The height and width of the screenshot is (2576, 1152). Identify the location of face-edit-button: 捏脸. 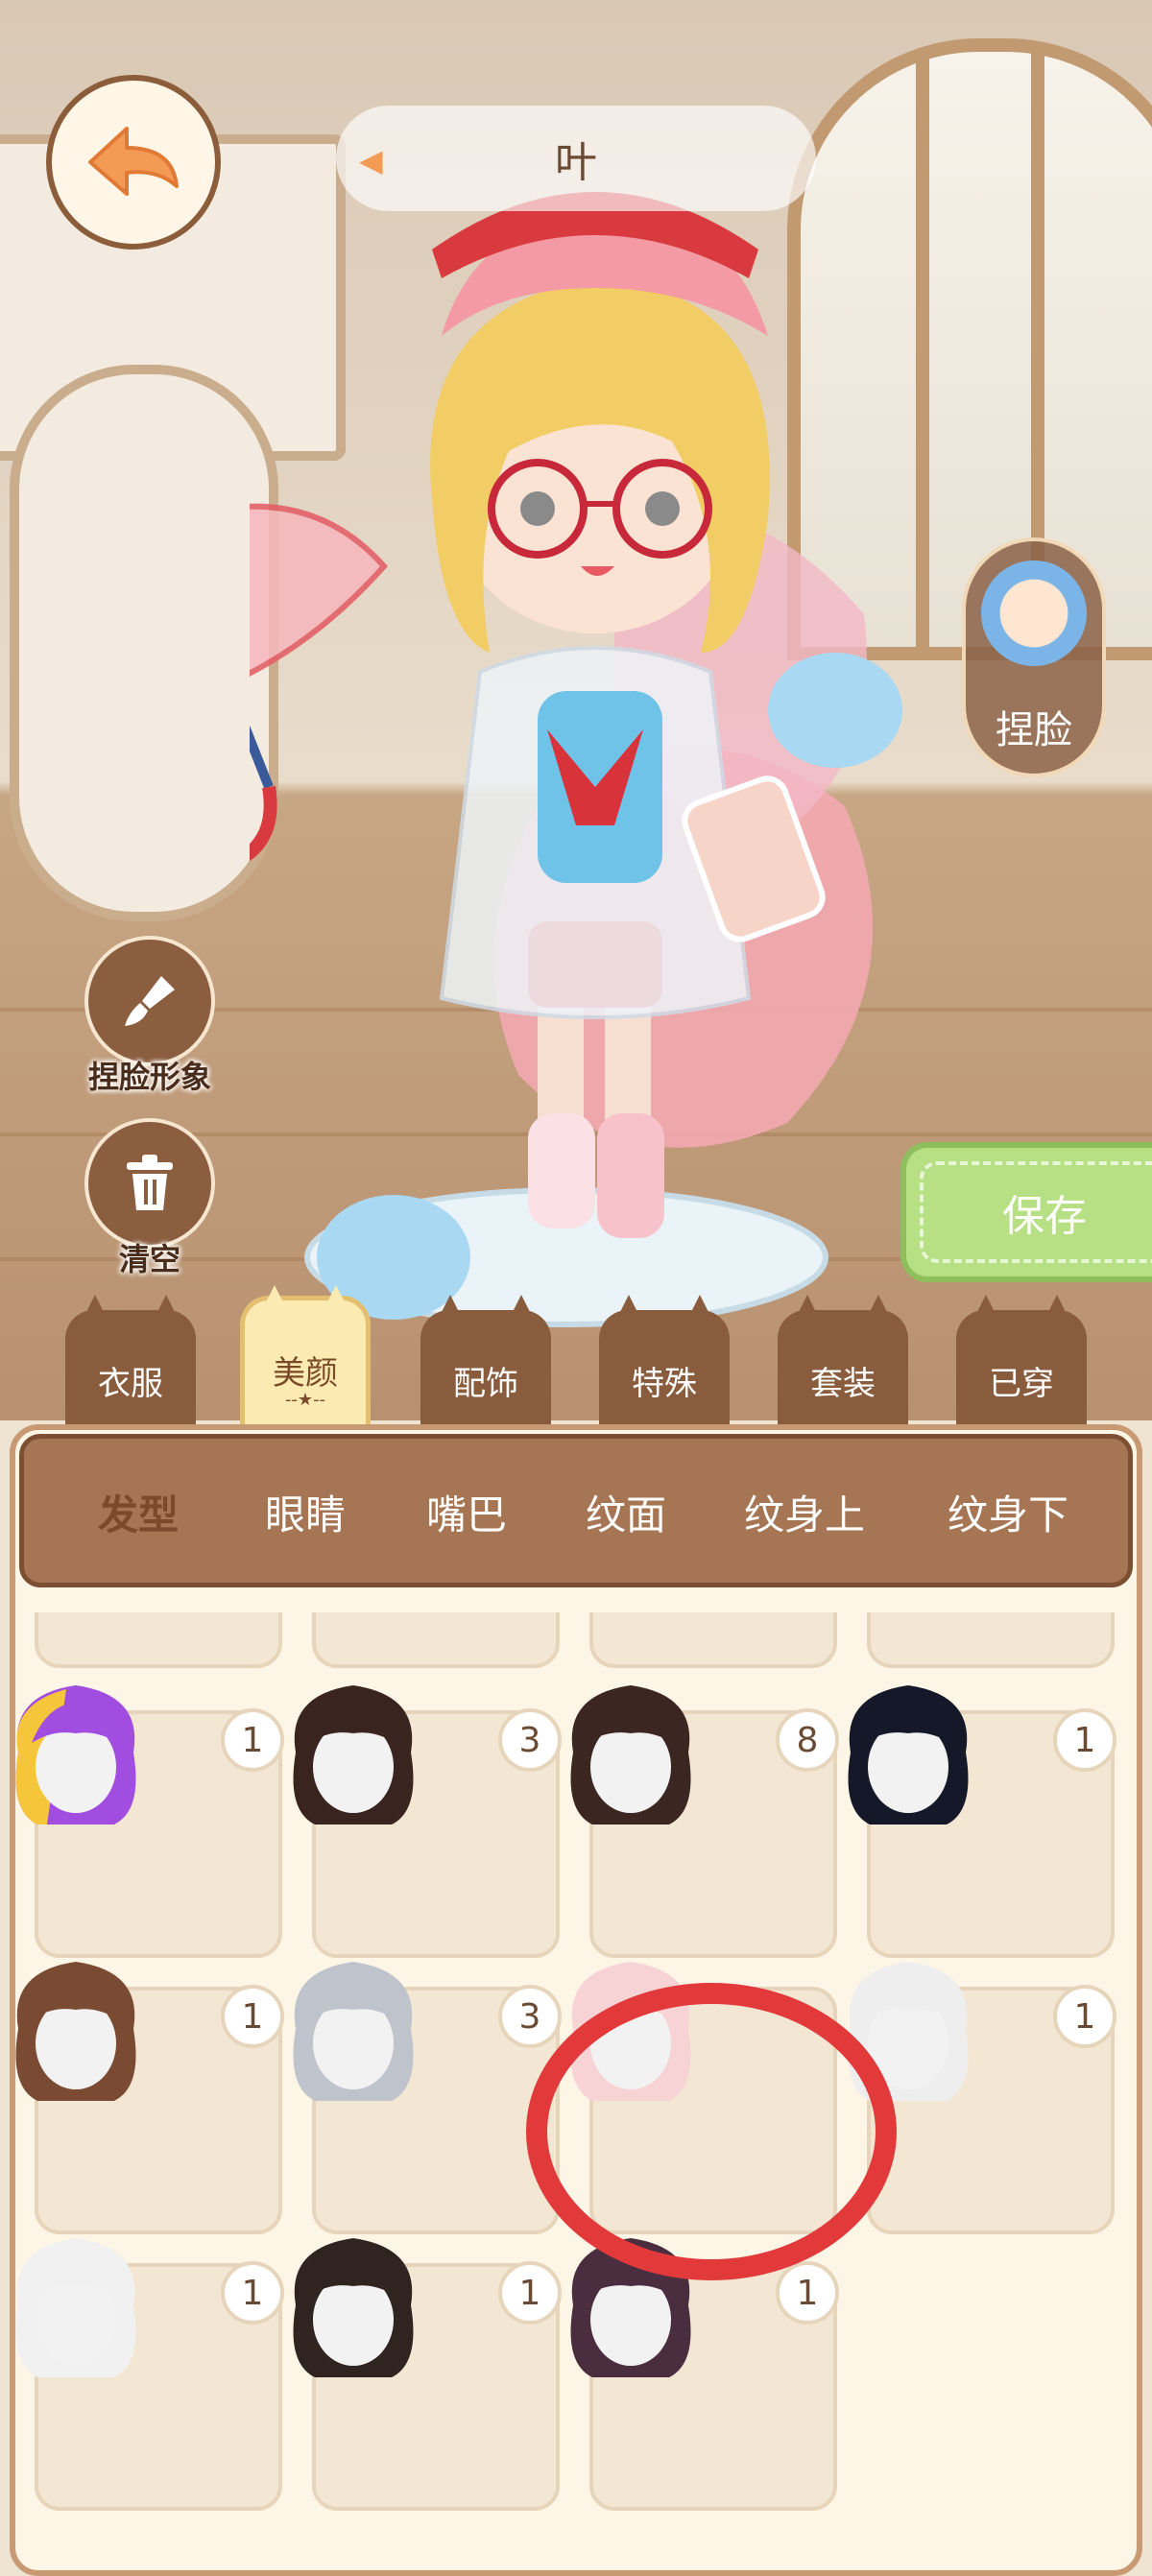
(1034, 657).